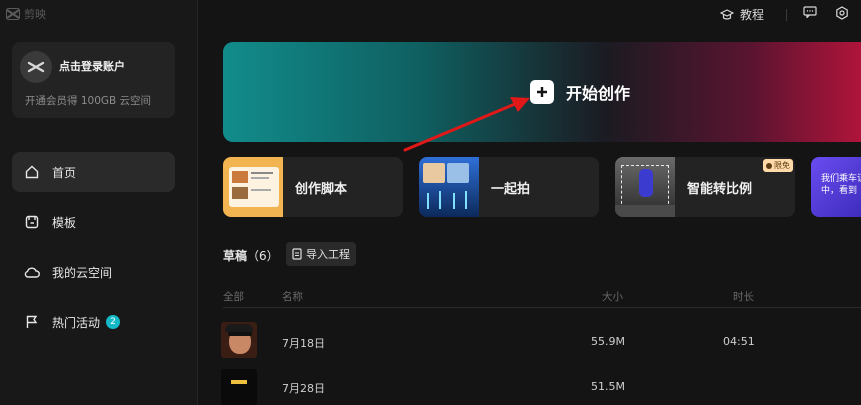 The image size is (861, 405). I want to click on feature-card-smart-ratio: 智能转比例 限免, so click(705, 187).